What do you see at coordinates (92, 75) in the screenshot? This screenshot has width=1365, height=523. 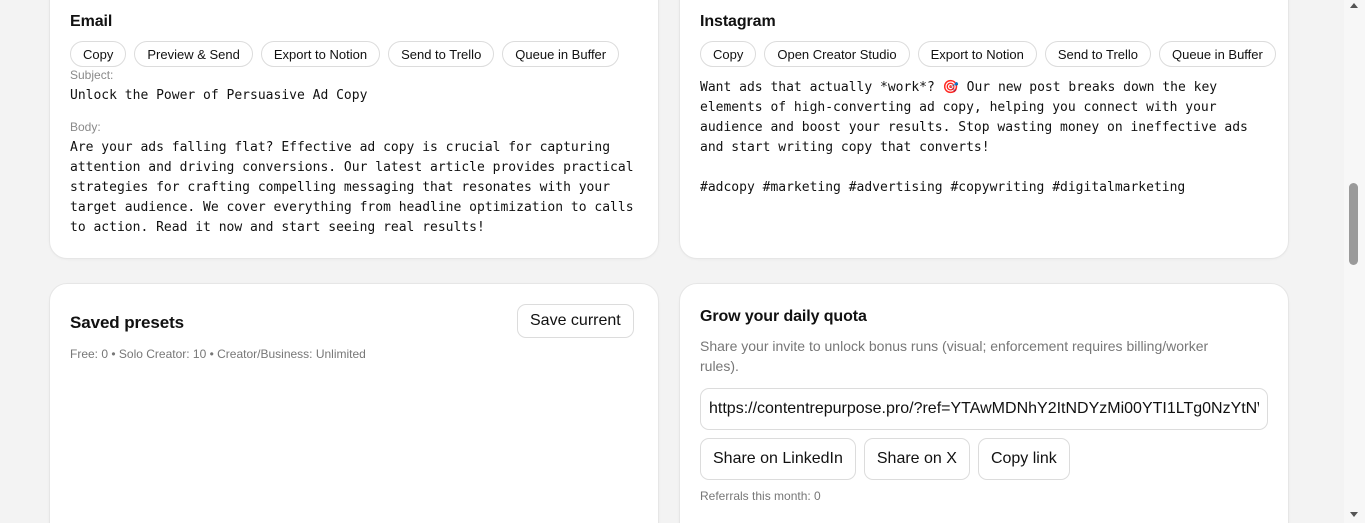 I see `email-subject-label: Subject:` at bounding box center [92, 75].